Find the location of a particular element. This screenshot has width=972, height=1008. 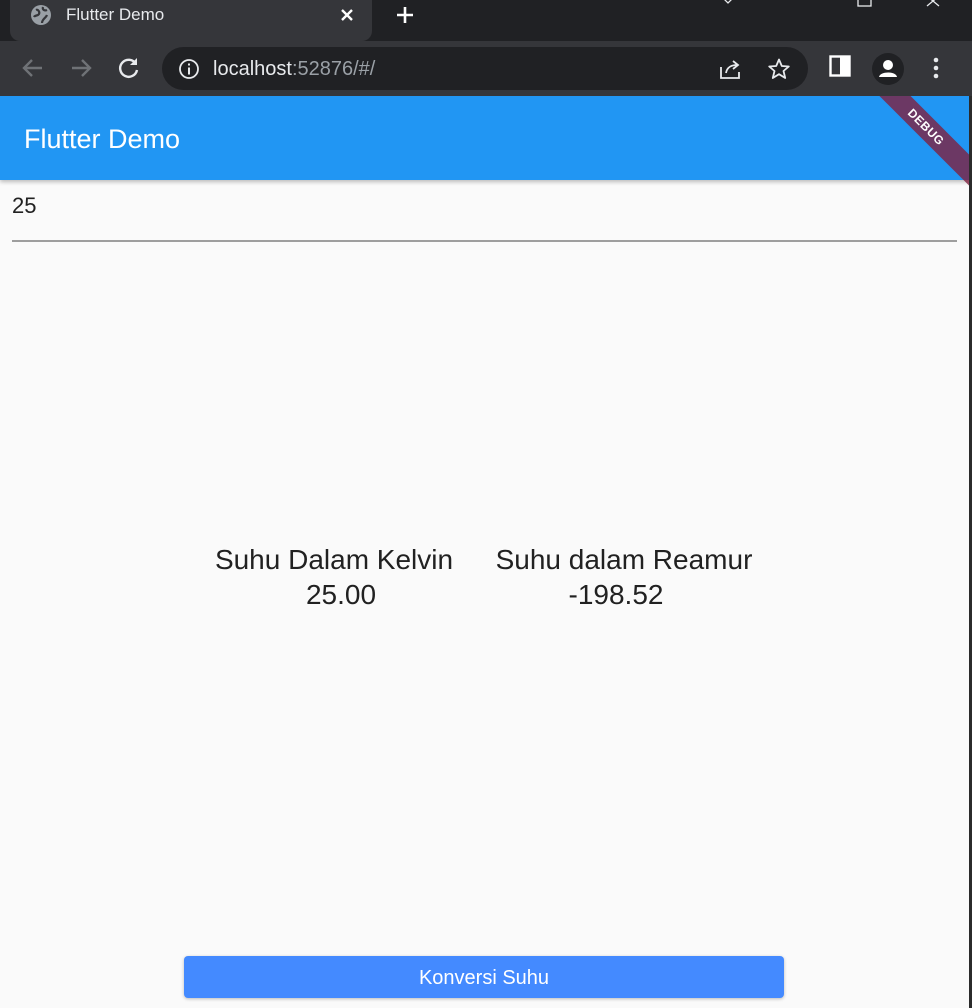

debug-banner: DEBUG is located at coordinates (917, 142).